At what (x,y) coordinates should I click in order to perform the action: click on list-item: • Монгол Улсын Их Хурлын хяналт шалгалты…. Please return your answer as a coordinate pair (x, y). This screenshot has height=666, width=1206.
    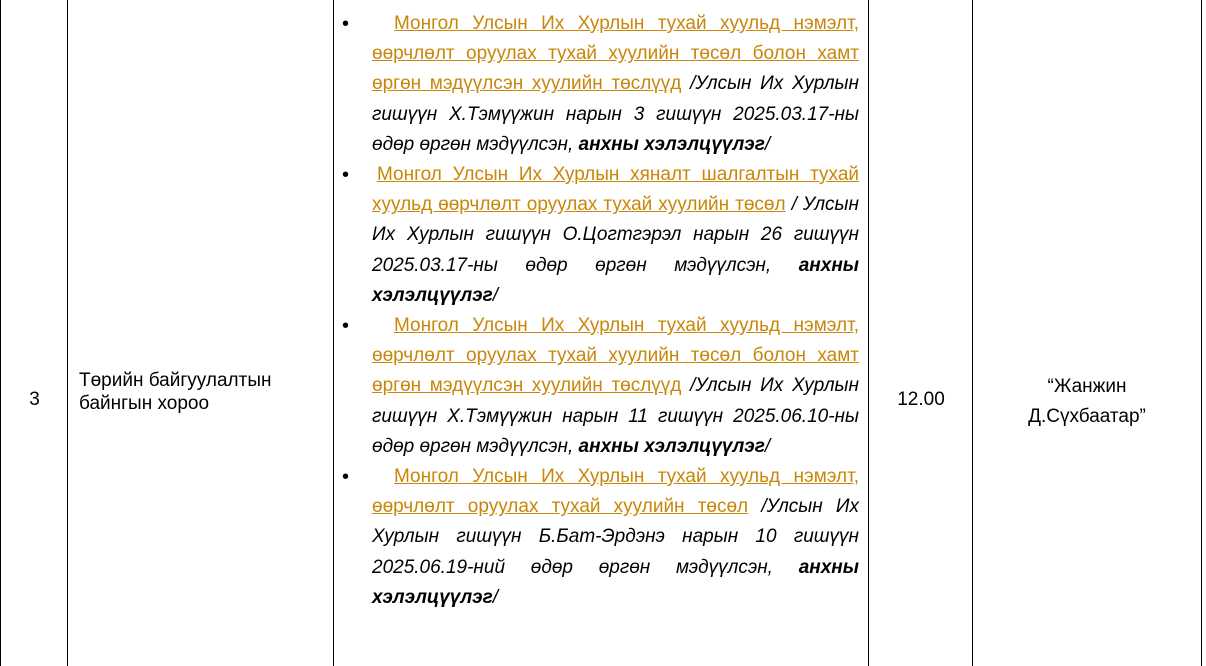
    Looking at the image, I should click on (601, 235).